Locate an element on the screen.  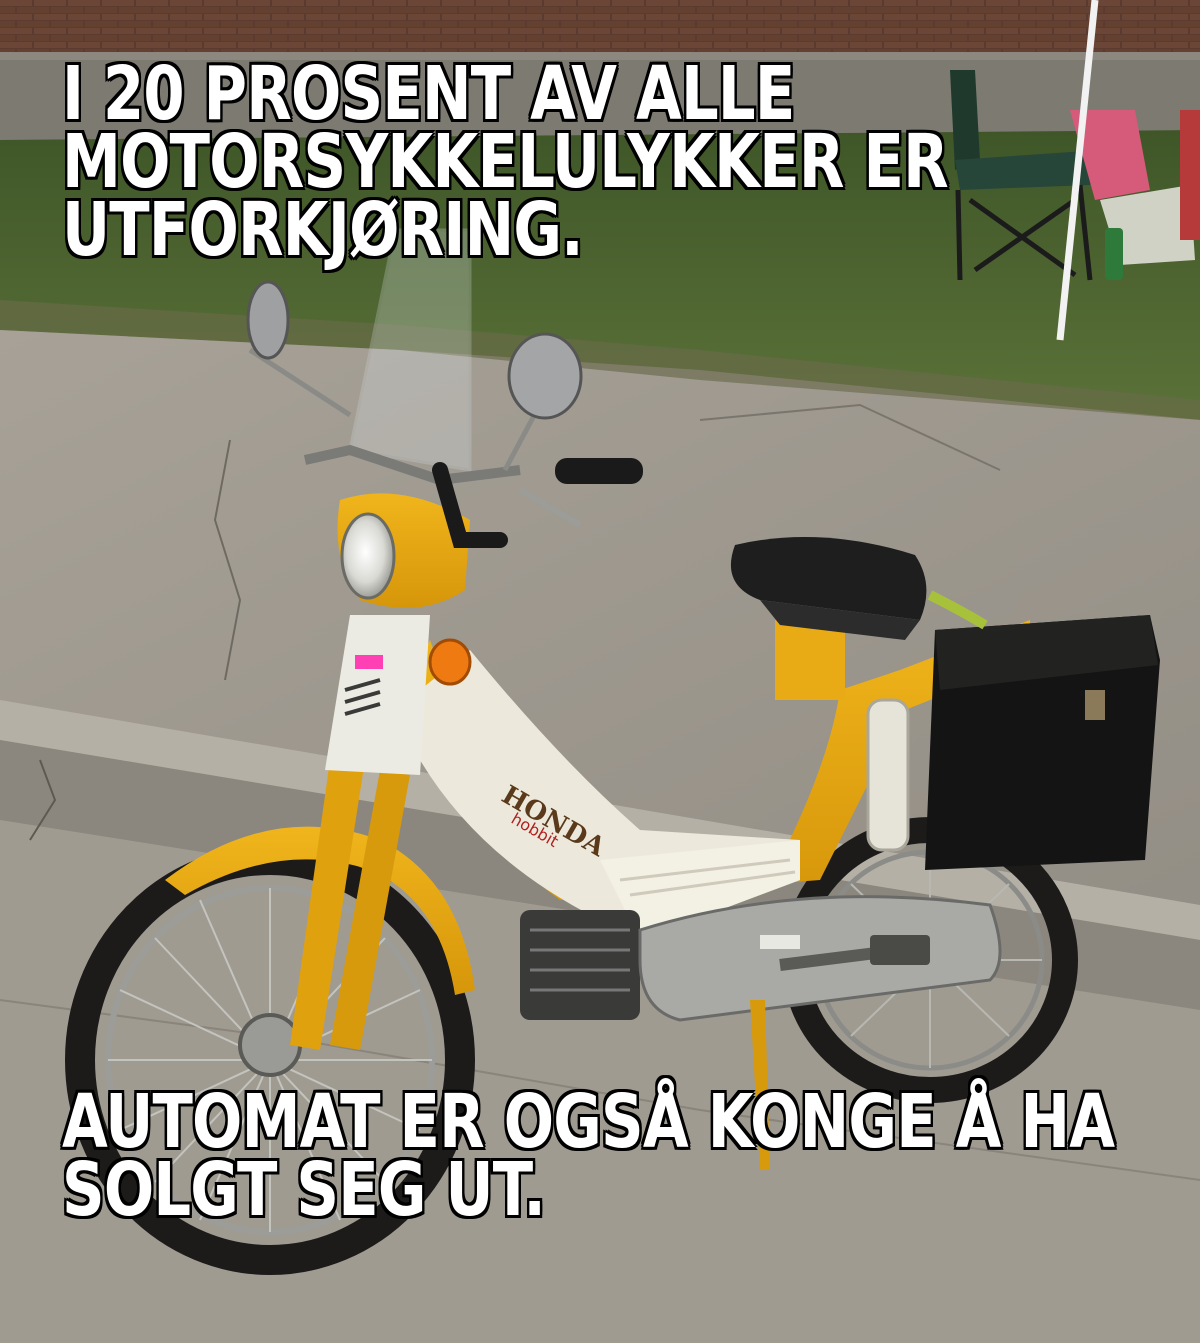
top-caption-line: MOTORSYKKELULYKKER ER is located at coordinates (505, 162).